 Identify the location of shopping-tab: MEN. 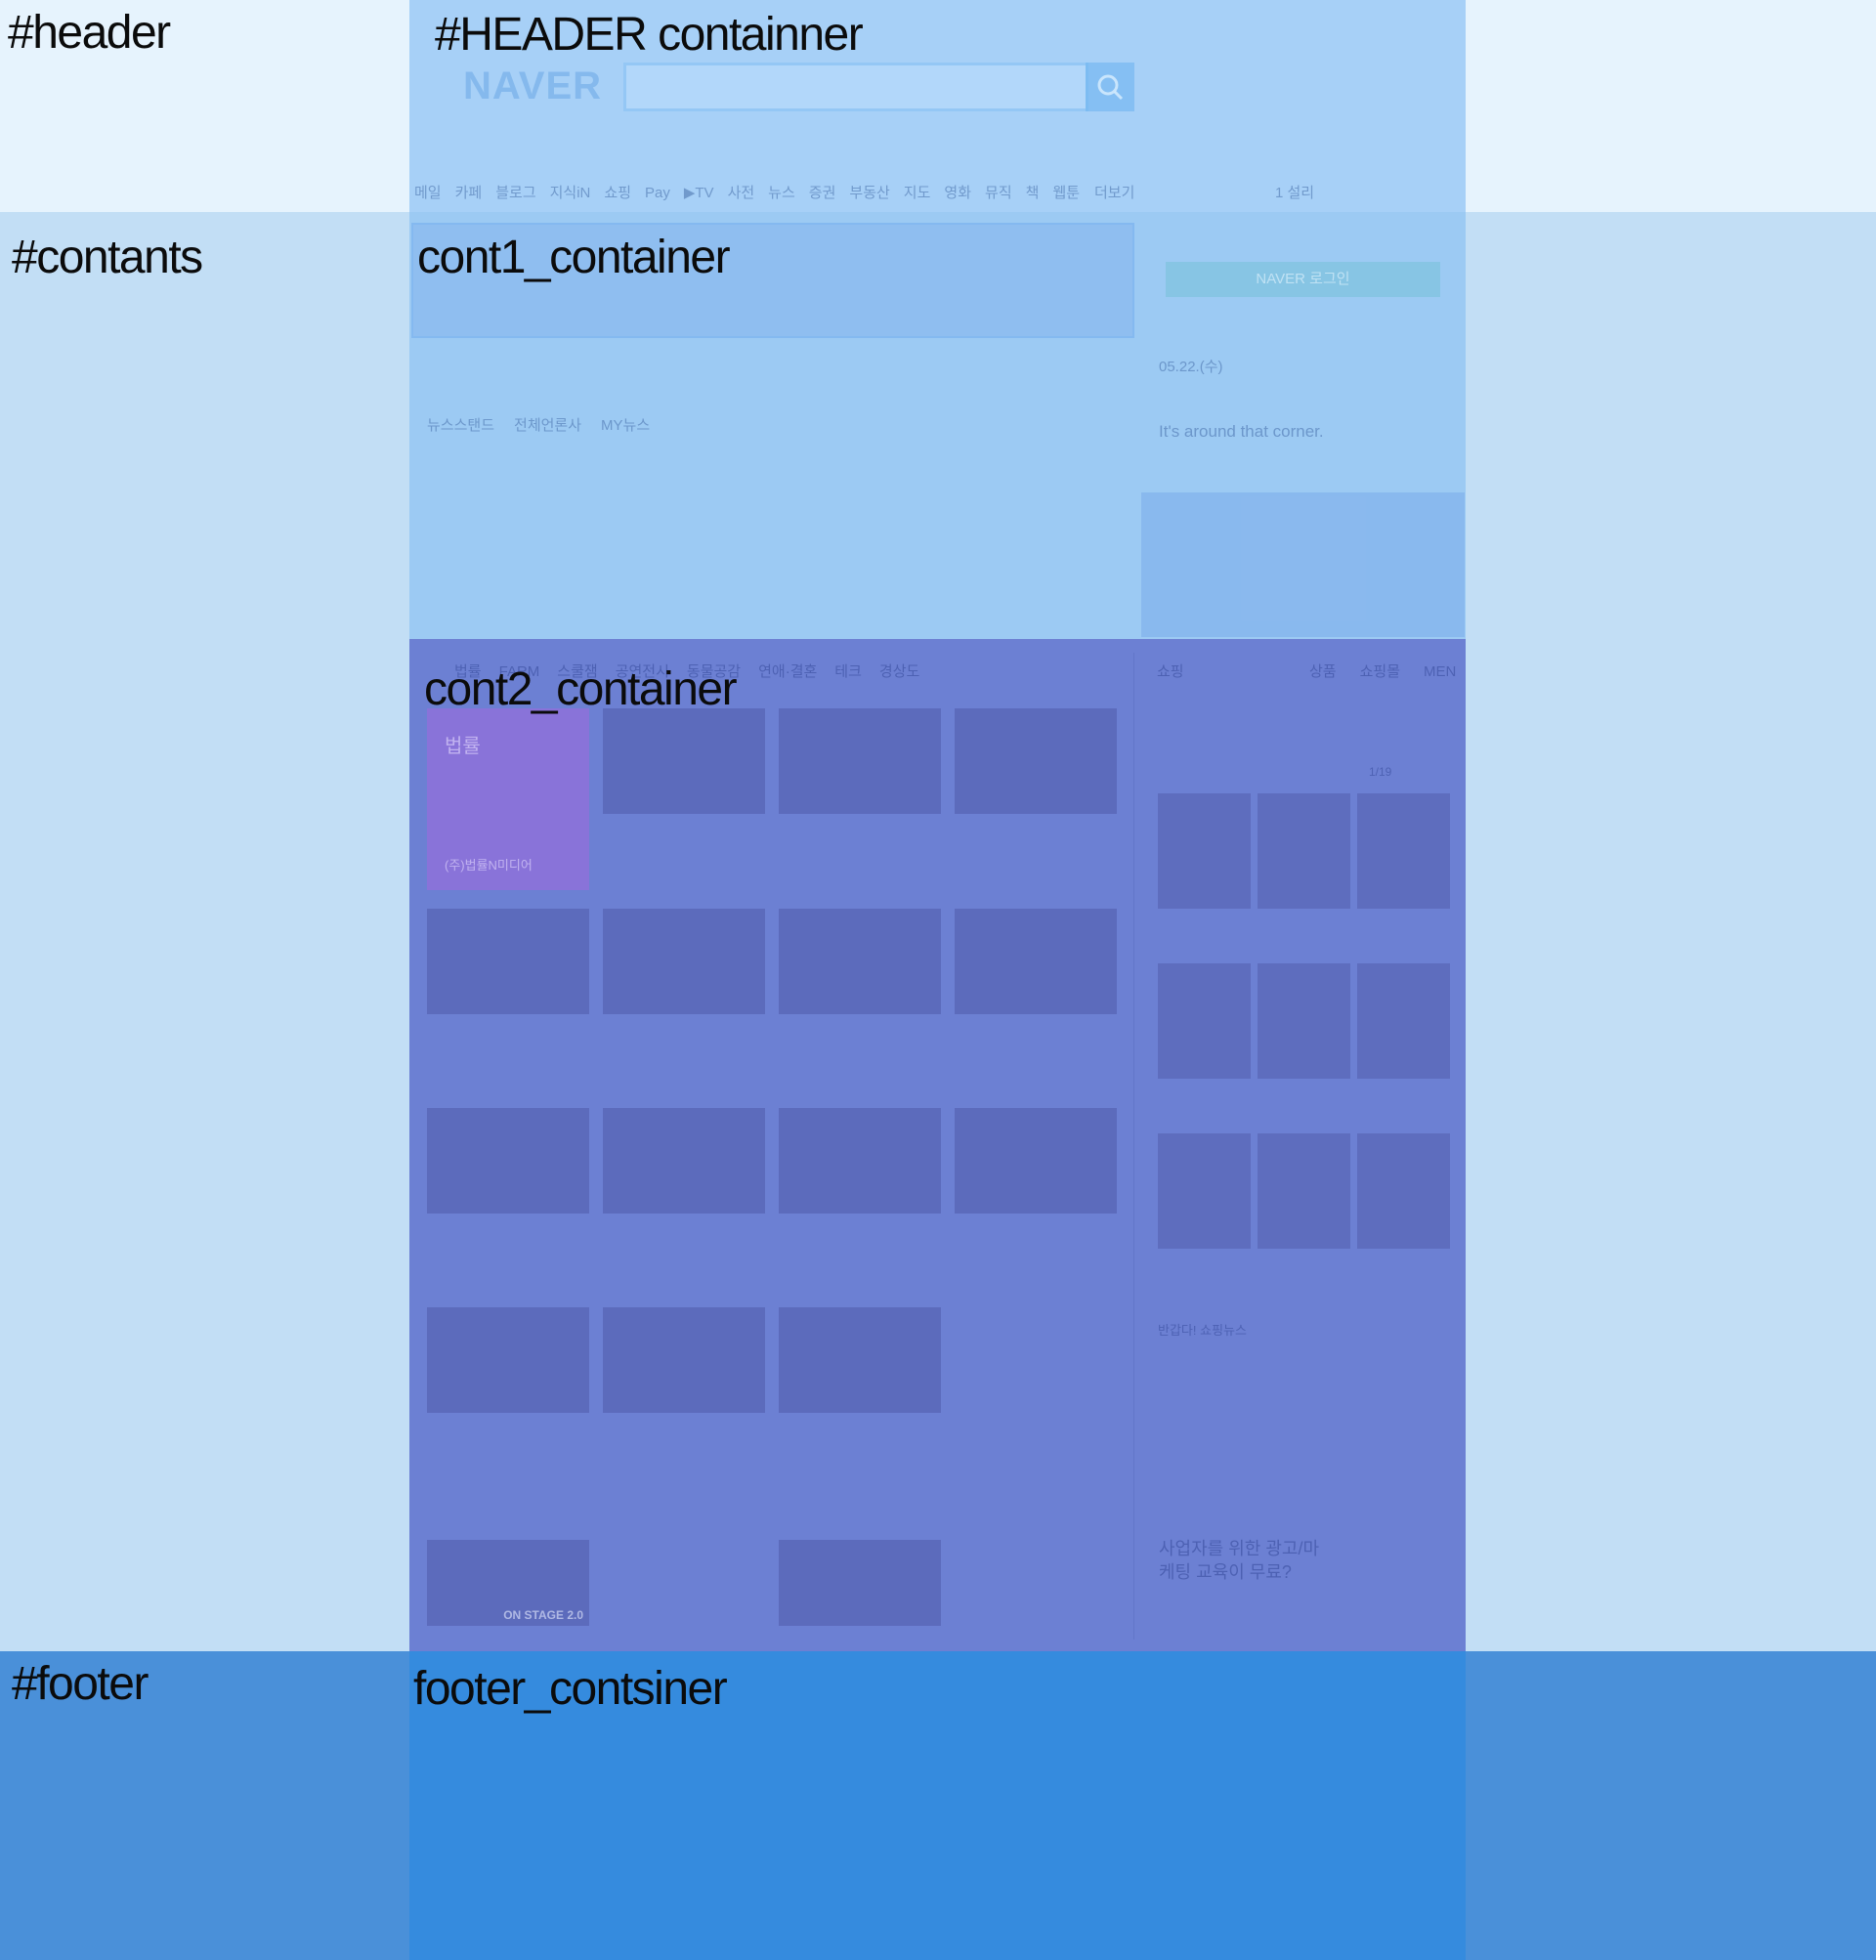
(1440, 671).